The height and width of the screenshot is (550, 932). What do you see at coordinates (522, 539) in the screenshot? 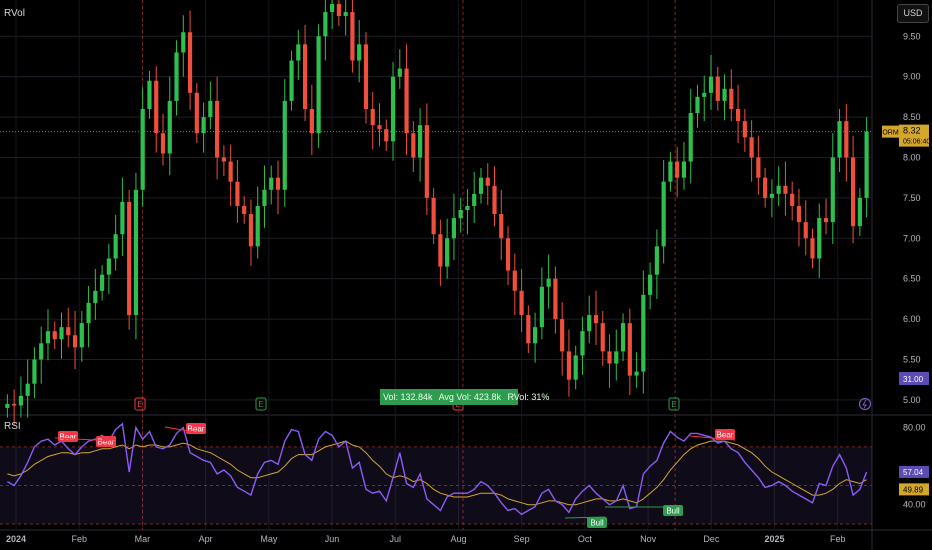
I see `time-tick-label: Sep` at bounding box center [522, 539].